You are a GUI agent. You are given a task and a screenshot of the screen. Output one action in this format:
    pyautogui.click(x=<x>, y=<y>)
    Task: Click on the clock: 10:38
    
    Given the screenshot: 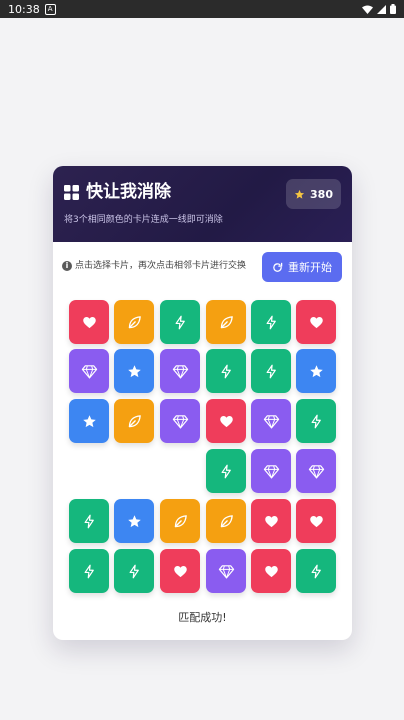 What is the action you would take?
    pyautogui.click(x=24, y=9)
    